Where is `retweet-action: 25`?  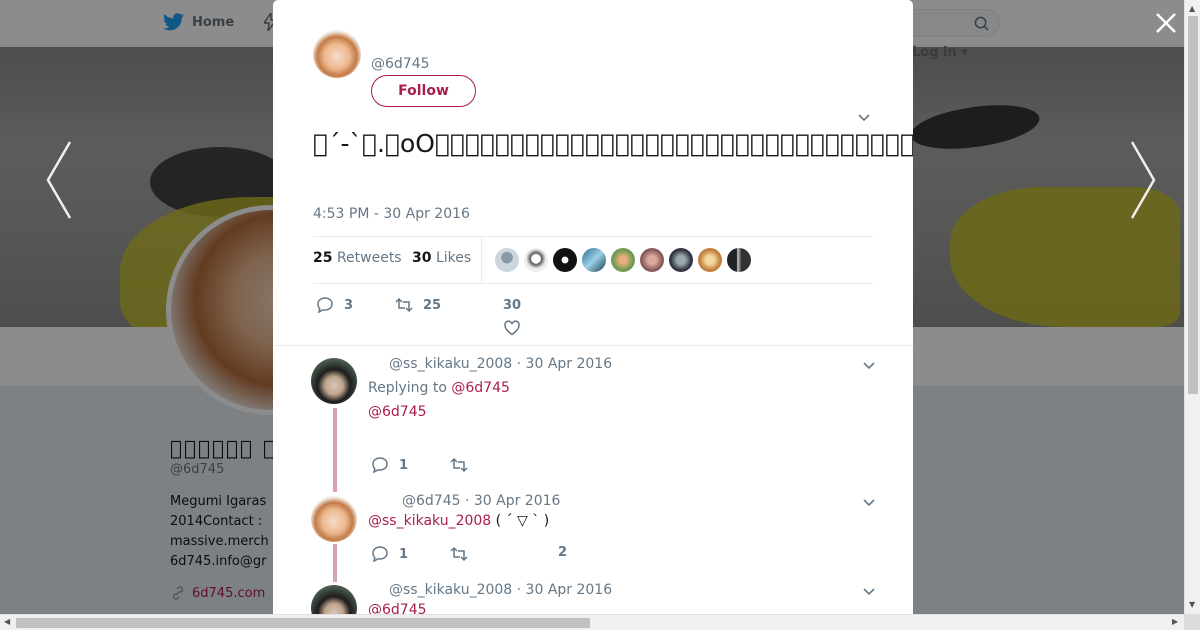
retweet-action: 25 is located at coordinates (418, 305).